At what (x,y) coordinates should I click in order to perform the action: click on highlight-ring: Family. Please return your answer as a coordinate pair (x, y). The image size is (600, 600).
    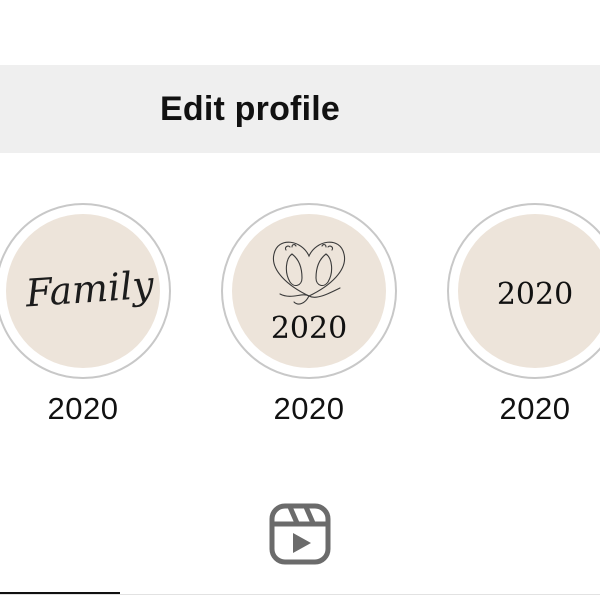
    Looking at the image, I should click on (85, 291).